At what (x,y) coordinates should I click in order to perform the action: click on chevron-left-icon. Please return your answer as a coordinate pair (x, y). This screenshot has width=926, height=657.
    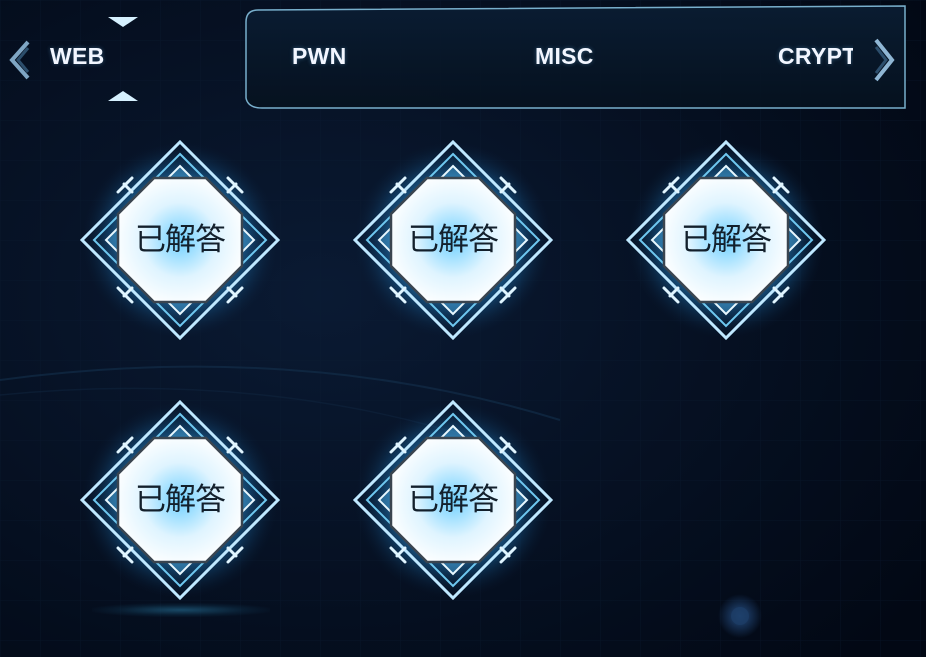
    Looking at the image, I should click on (19, 60).